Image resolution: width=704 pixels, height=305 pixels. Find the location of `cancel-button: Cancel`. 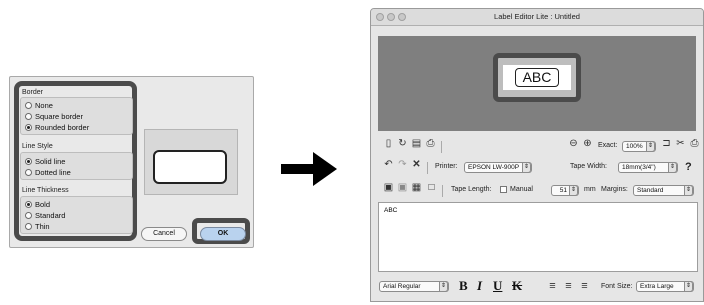

cancel-button: Cancel is located at coordinates (164, 234).